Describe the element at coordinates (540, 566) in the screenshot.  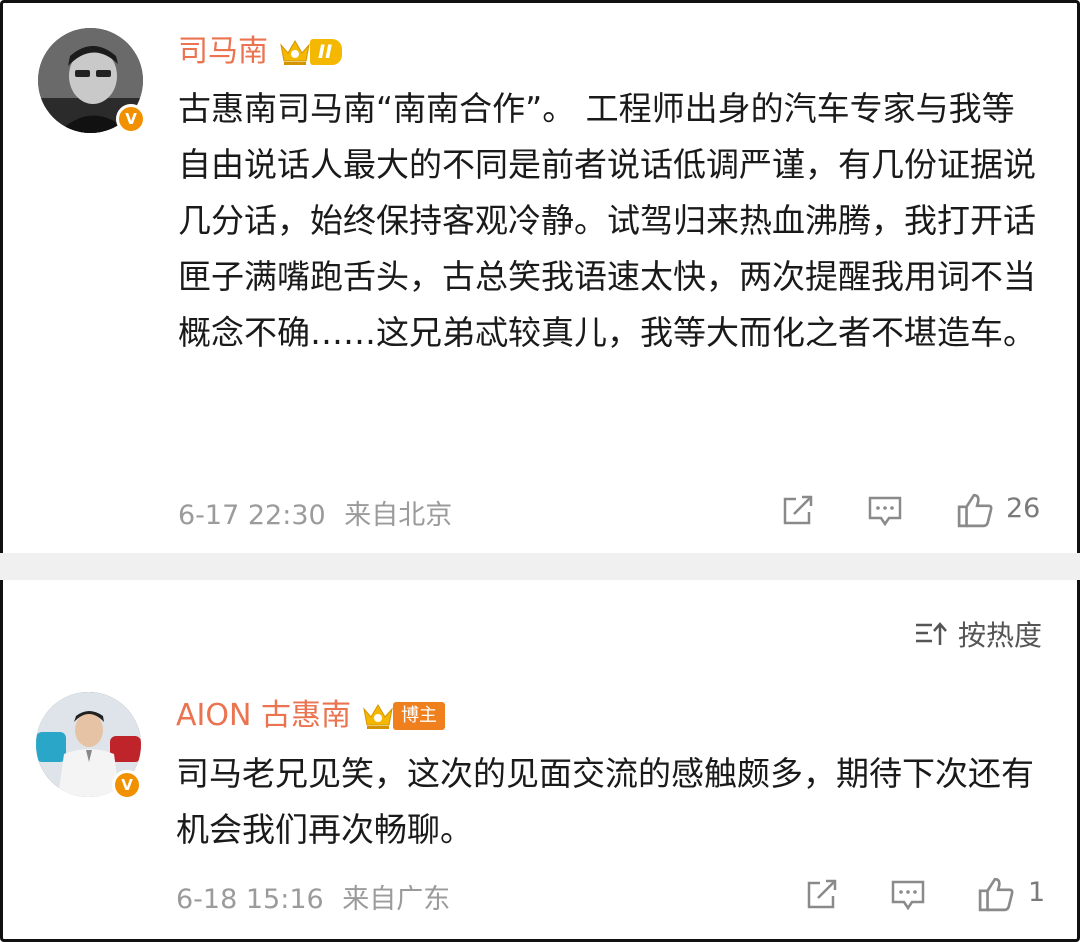
I see `section-divider` at that location.